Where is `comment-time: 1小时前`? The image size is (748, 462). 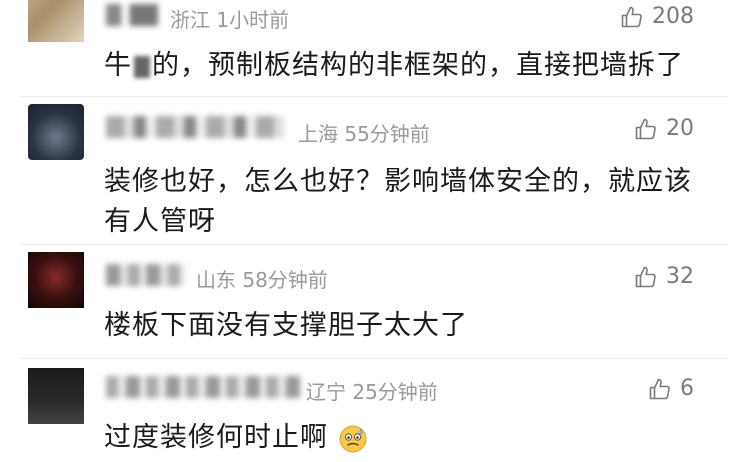 comment-time: 1小时前 is located at coordinates (253, 20).